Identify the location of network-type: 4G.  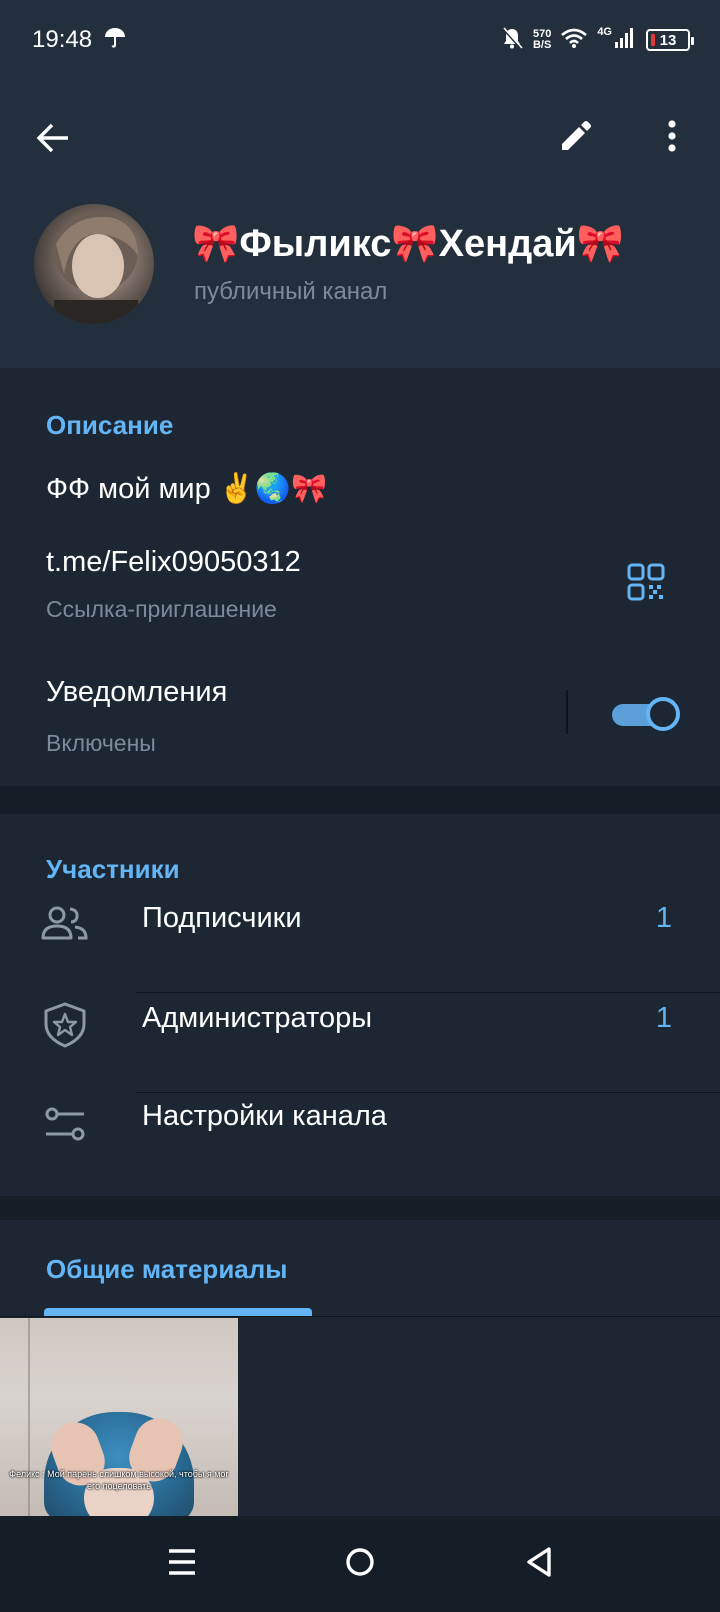
(604, 32).